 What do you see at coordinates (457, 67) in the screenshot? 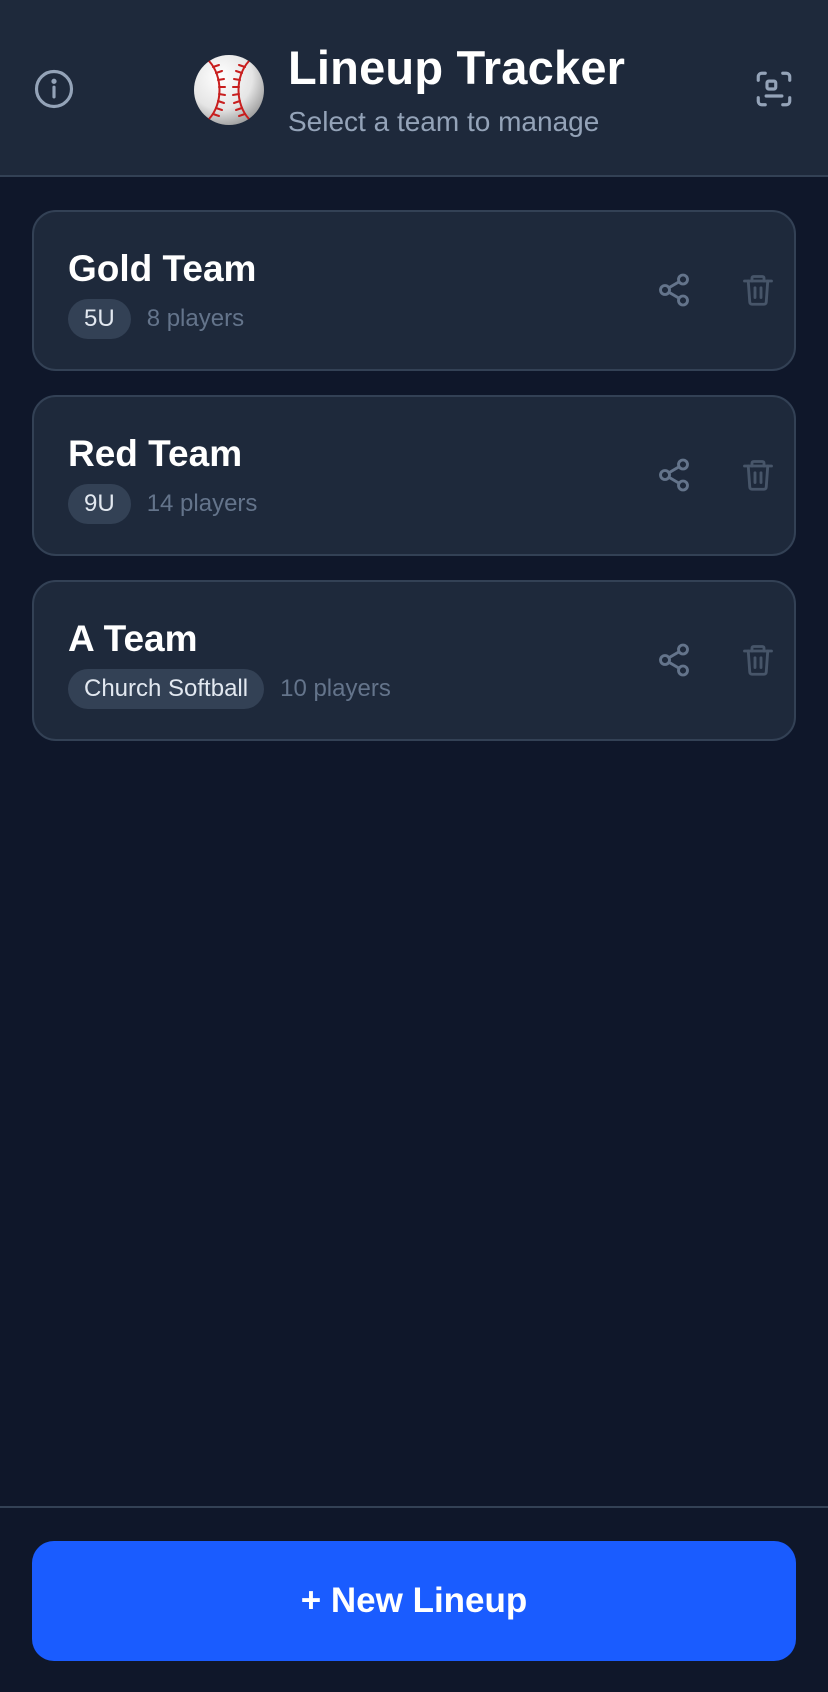
I see `app-title: Lineup Tracker` at bounding box center [457, 67].